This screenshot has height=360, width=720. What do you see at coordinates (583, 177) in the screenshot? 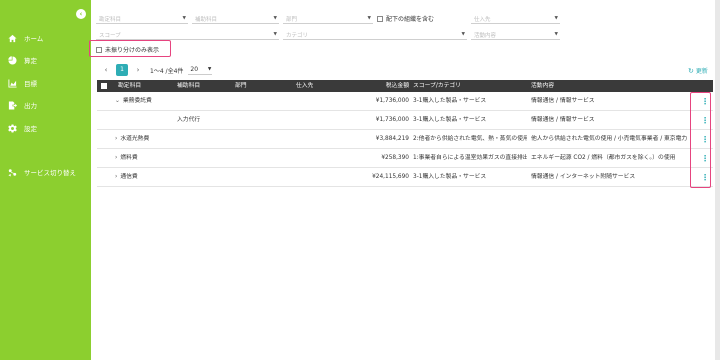
I see `activity-cell: 情報通信 / インターネット附随サービス` at bounding box center [583, 177].